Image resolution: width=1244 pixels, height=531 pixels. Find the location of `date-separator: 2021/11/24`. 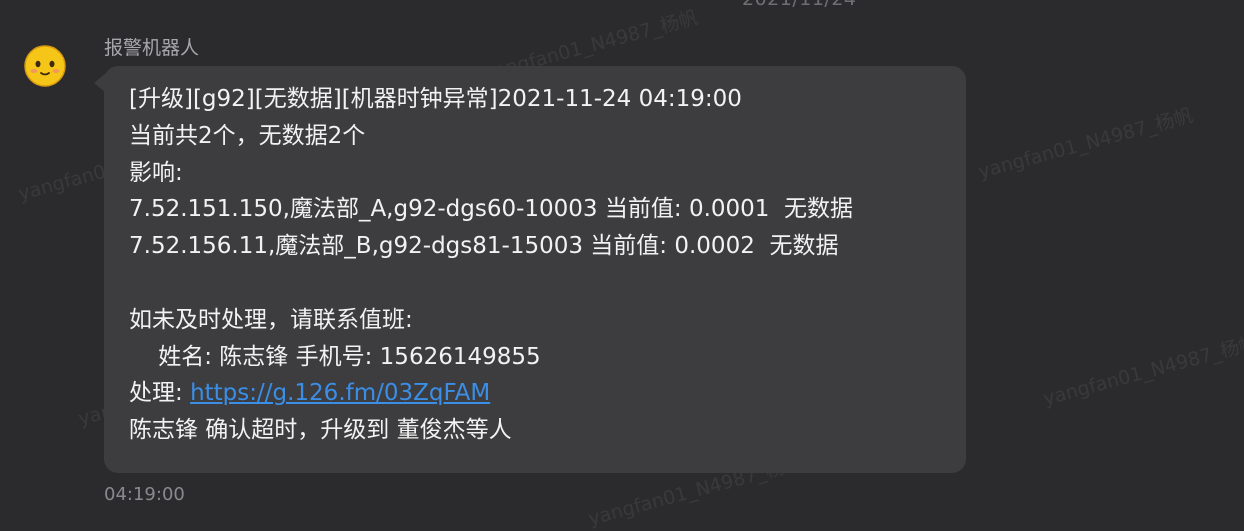

date-separator: 2021/11/24 is located at coordinates (799, 5).